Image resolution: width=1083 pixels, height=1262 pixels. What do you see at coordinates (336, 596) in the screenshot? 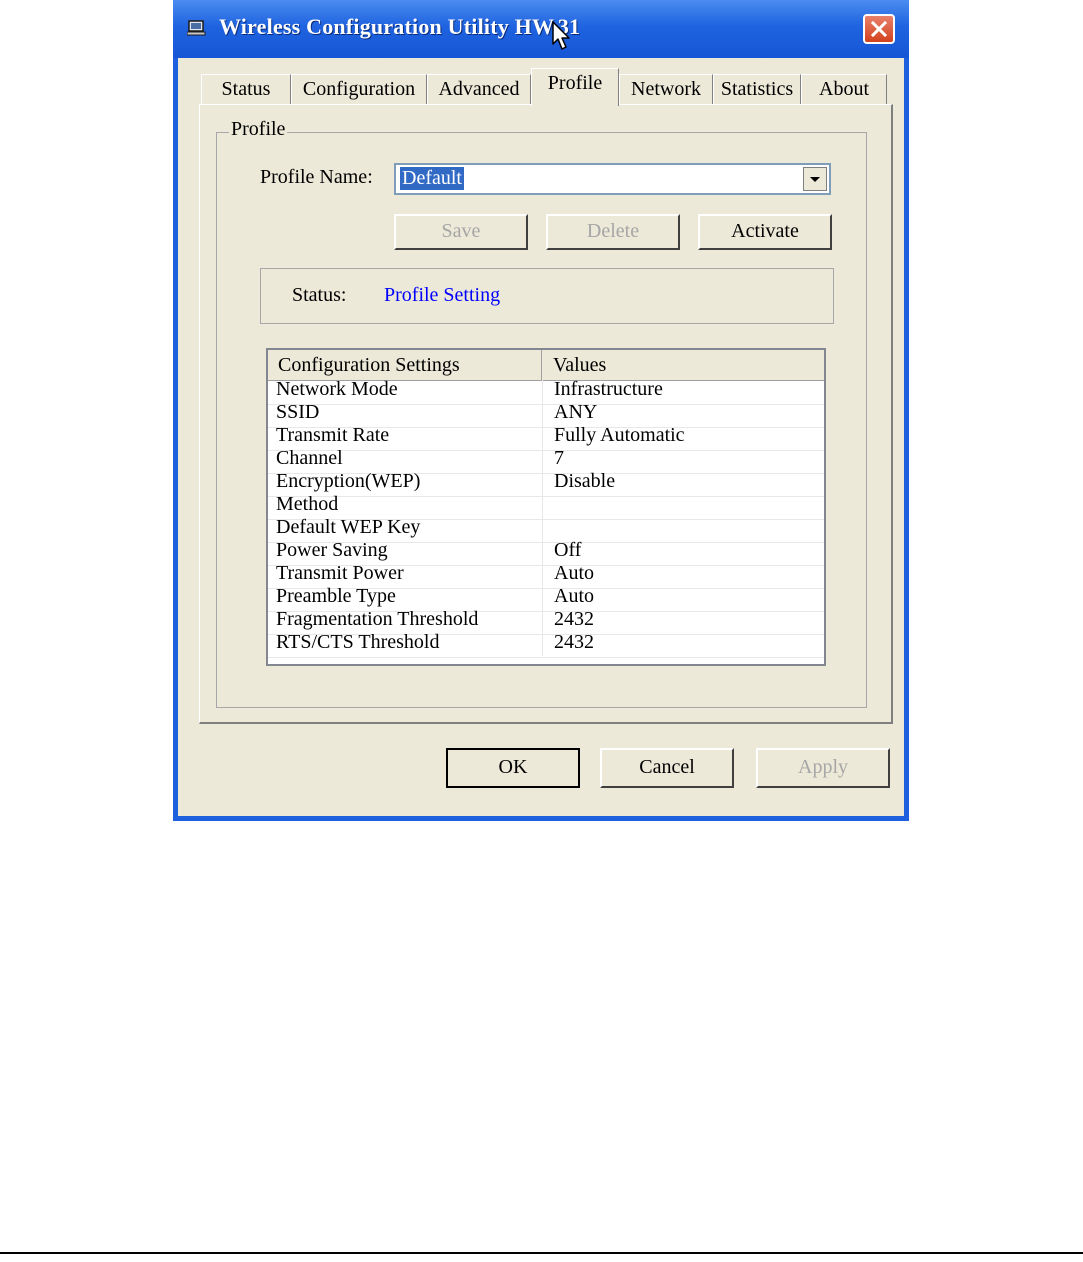
I see `setting-name: Preamble Type` at bounding box center [336, 596].